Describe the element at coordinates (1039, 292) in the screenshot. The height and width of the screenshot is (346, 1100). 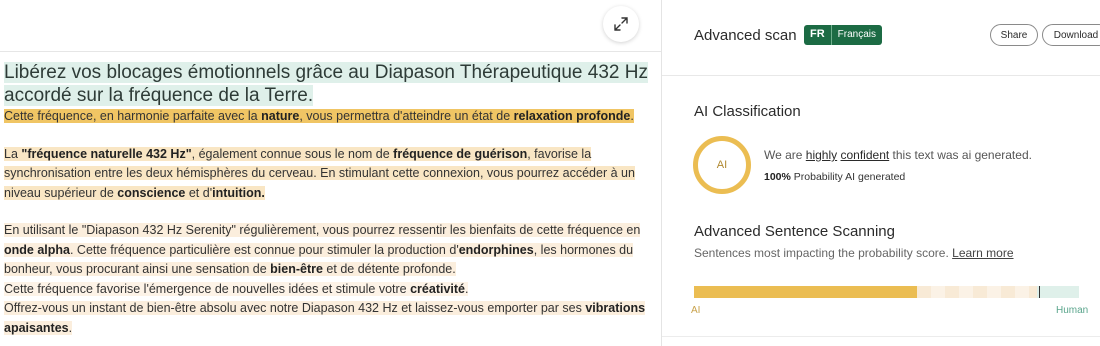
I see `bar-marker` at that location.